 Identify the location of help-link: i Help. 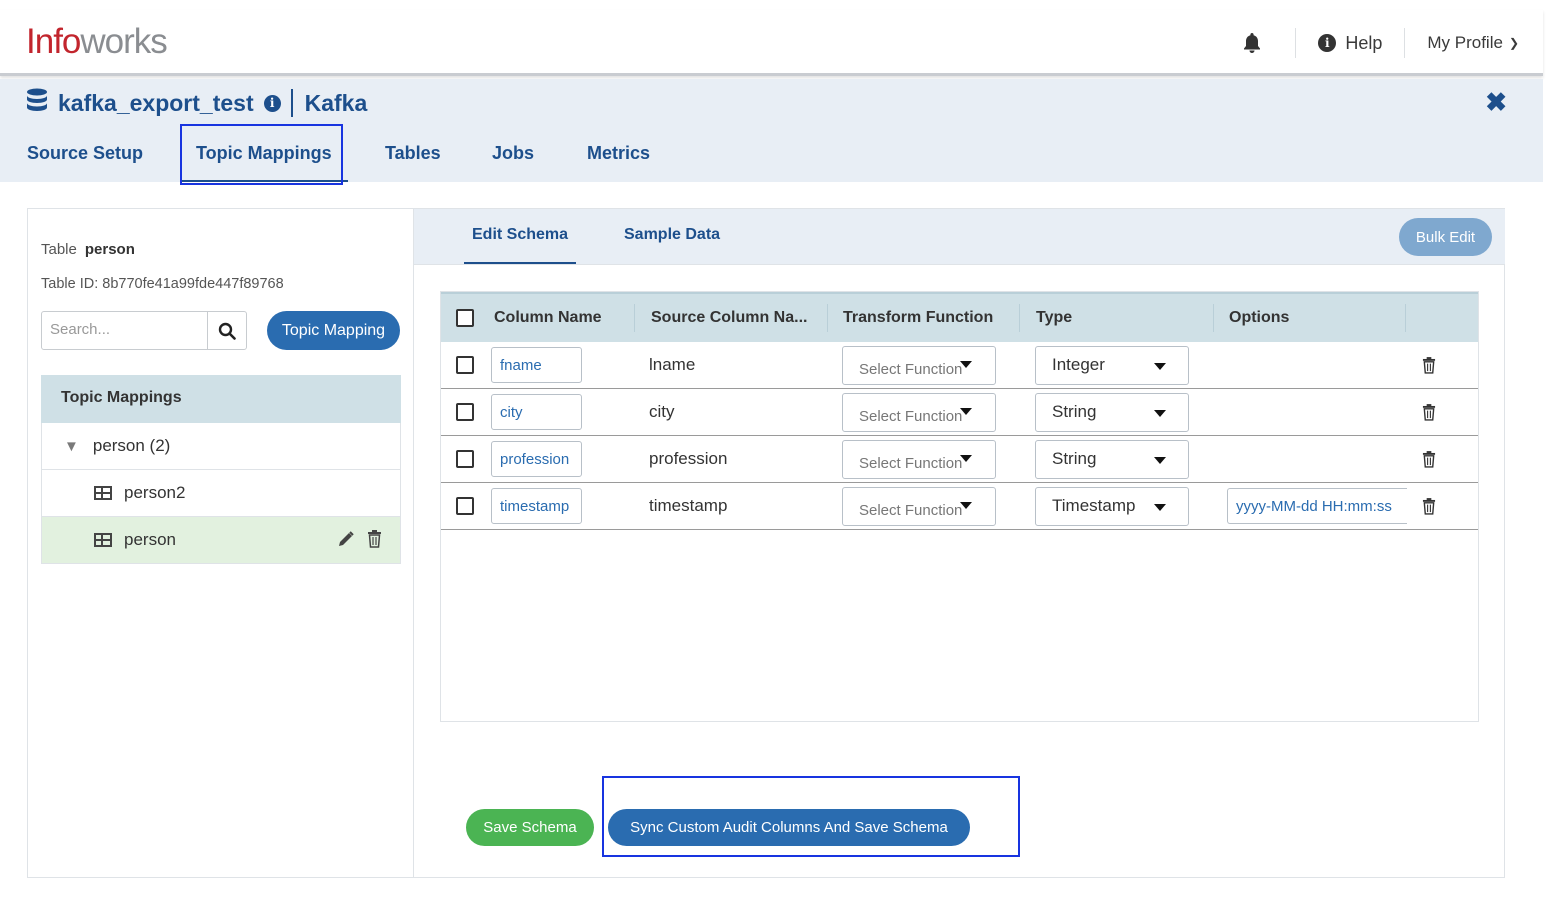
(1350, 43).